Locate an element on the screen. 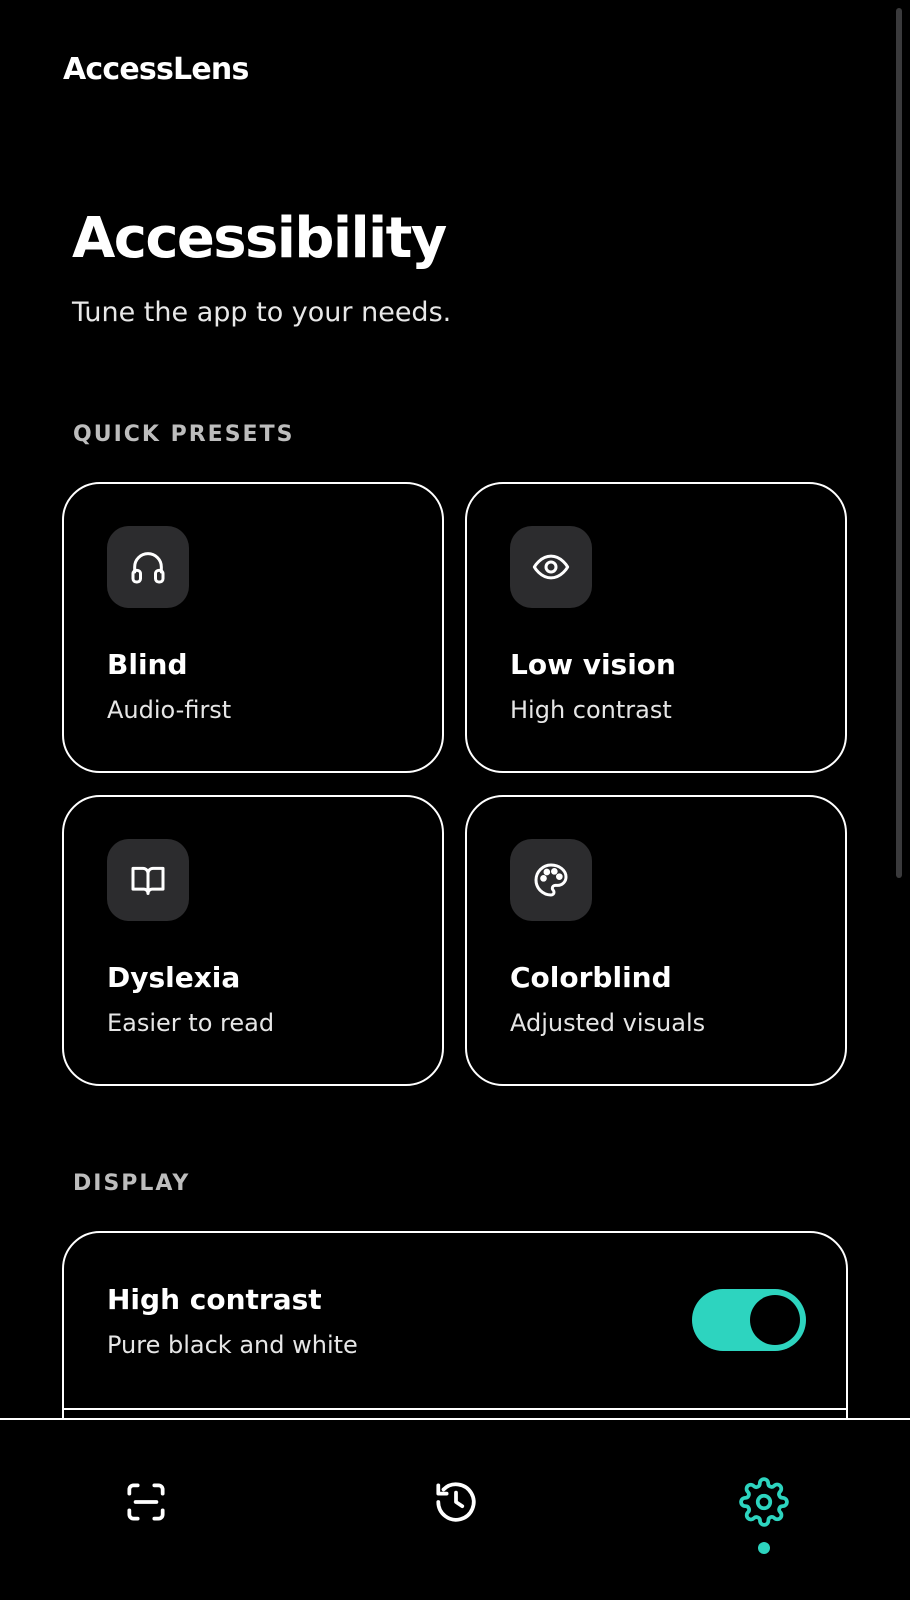  preset-card-dyslexia: Dyslexia Easier to read is located at coordinates (253, 940).